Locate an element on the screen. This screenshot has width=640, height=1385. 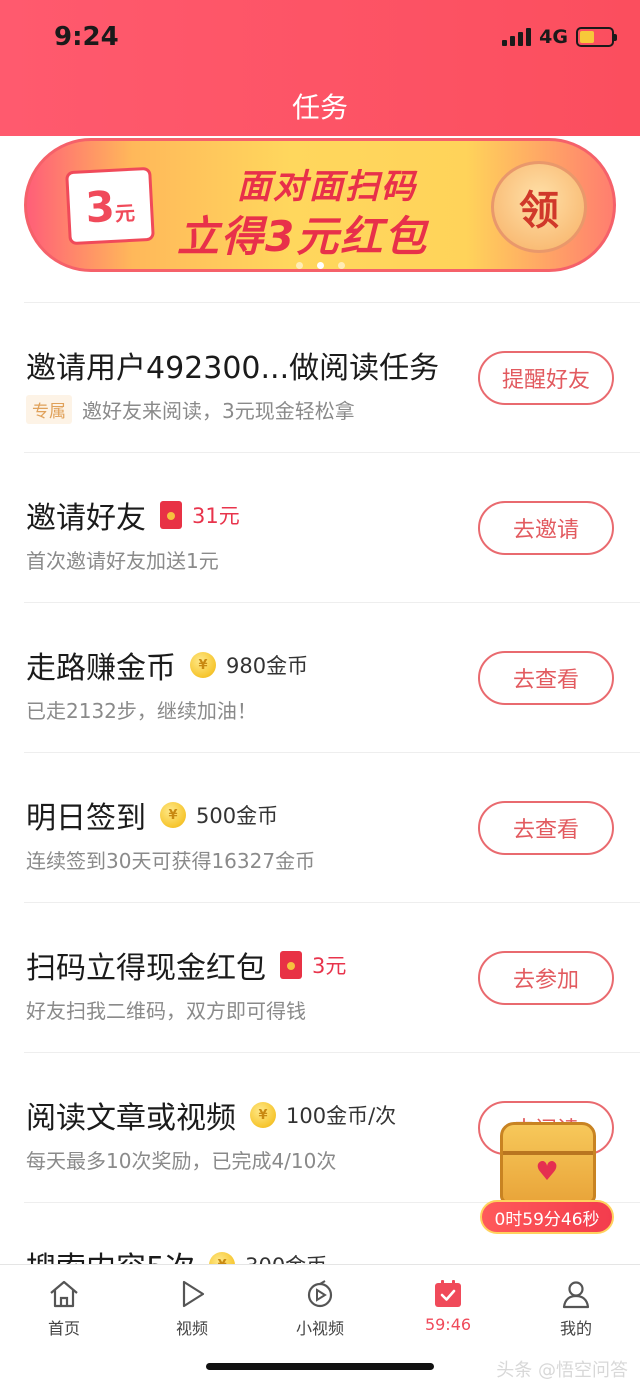
tab-video: 视频 is located at coordinates (192, 1308).